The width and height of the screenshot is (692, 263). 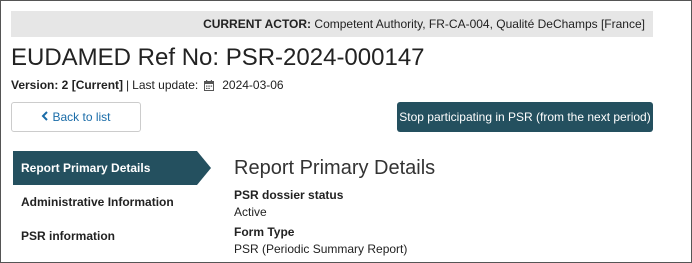 I want to click on psr-dossier-status-value: Active, so click(x=250, y=212).